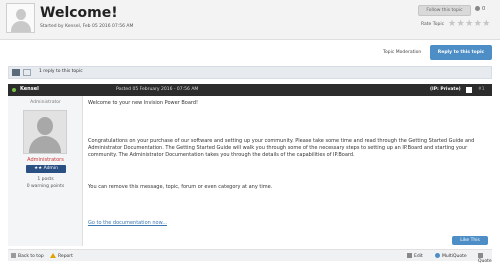 The image size is (500, 267). What do you see at coordinates (45, 126) in the screenshot?
I see `photo-head-shape` at bounding box center [45, 126].